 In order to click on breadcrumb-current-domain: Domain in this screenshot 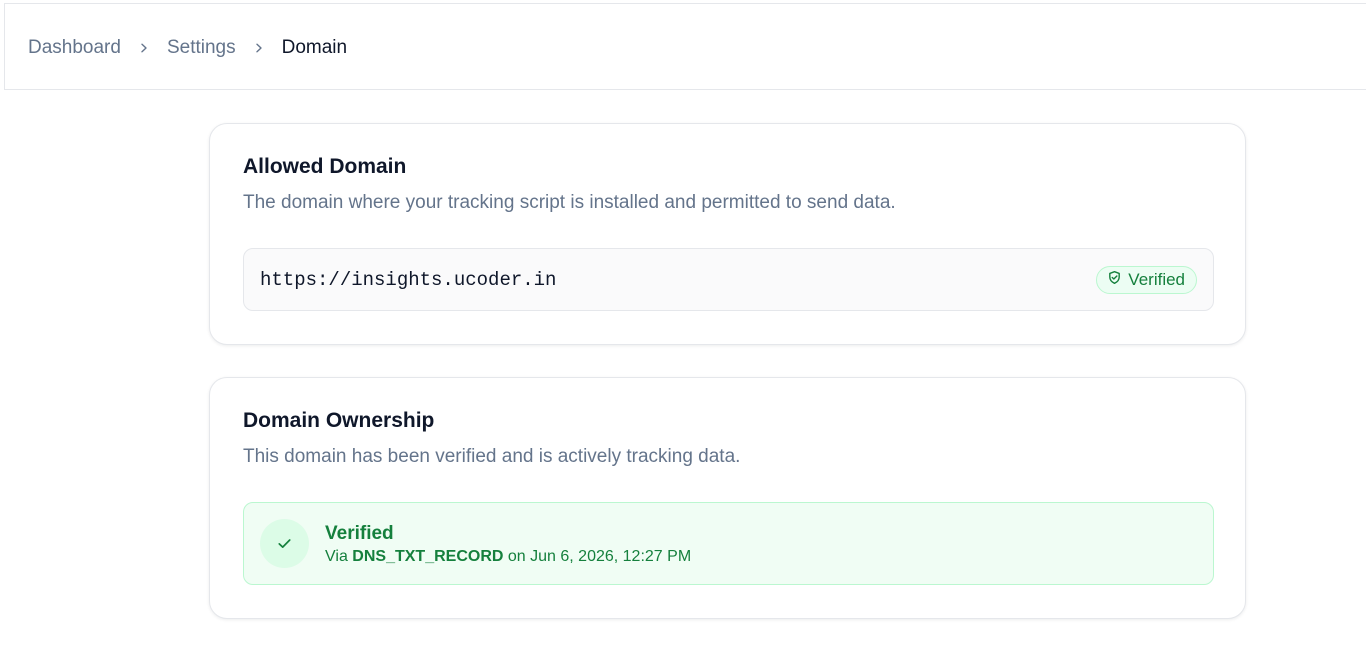, I will do `click(314, 47)`.